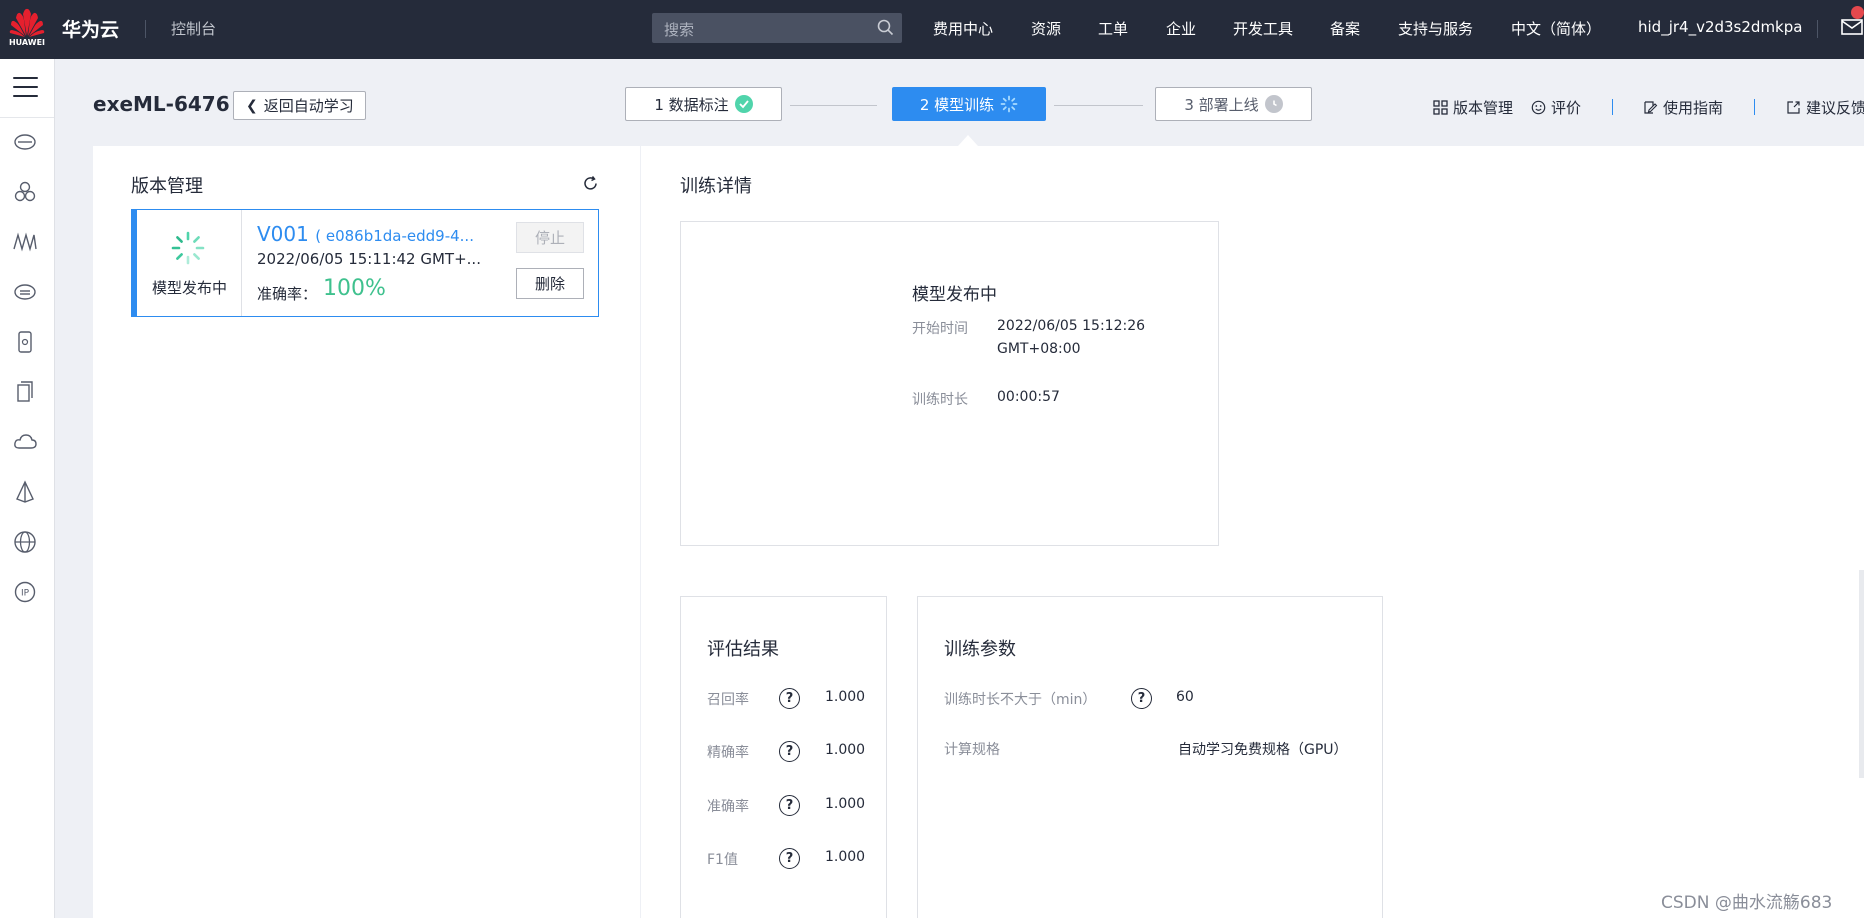 This screenshot has width=1864, height=918. Describe the element at coordinates (252, 105) in the screenshot. I see `chevron-left-icon: ❮` at that location.